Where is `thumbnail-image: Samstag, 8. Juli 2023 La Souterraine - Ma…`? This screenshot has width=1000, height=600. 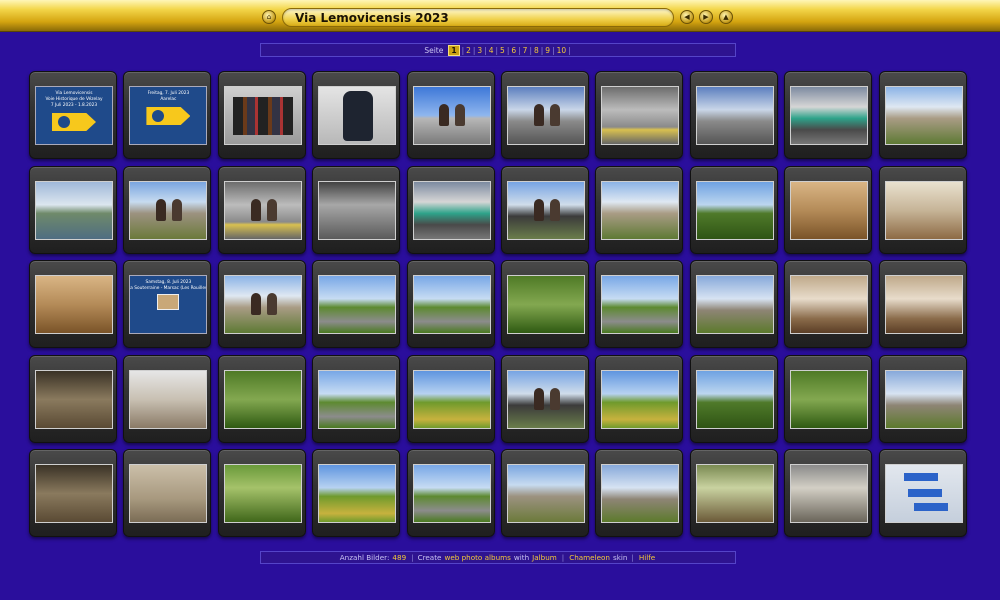 thumbnail-image: Samstag, 8. Juli 2023 La Souterraine - Ma… is located at coordinates (168, 304).